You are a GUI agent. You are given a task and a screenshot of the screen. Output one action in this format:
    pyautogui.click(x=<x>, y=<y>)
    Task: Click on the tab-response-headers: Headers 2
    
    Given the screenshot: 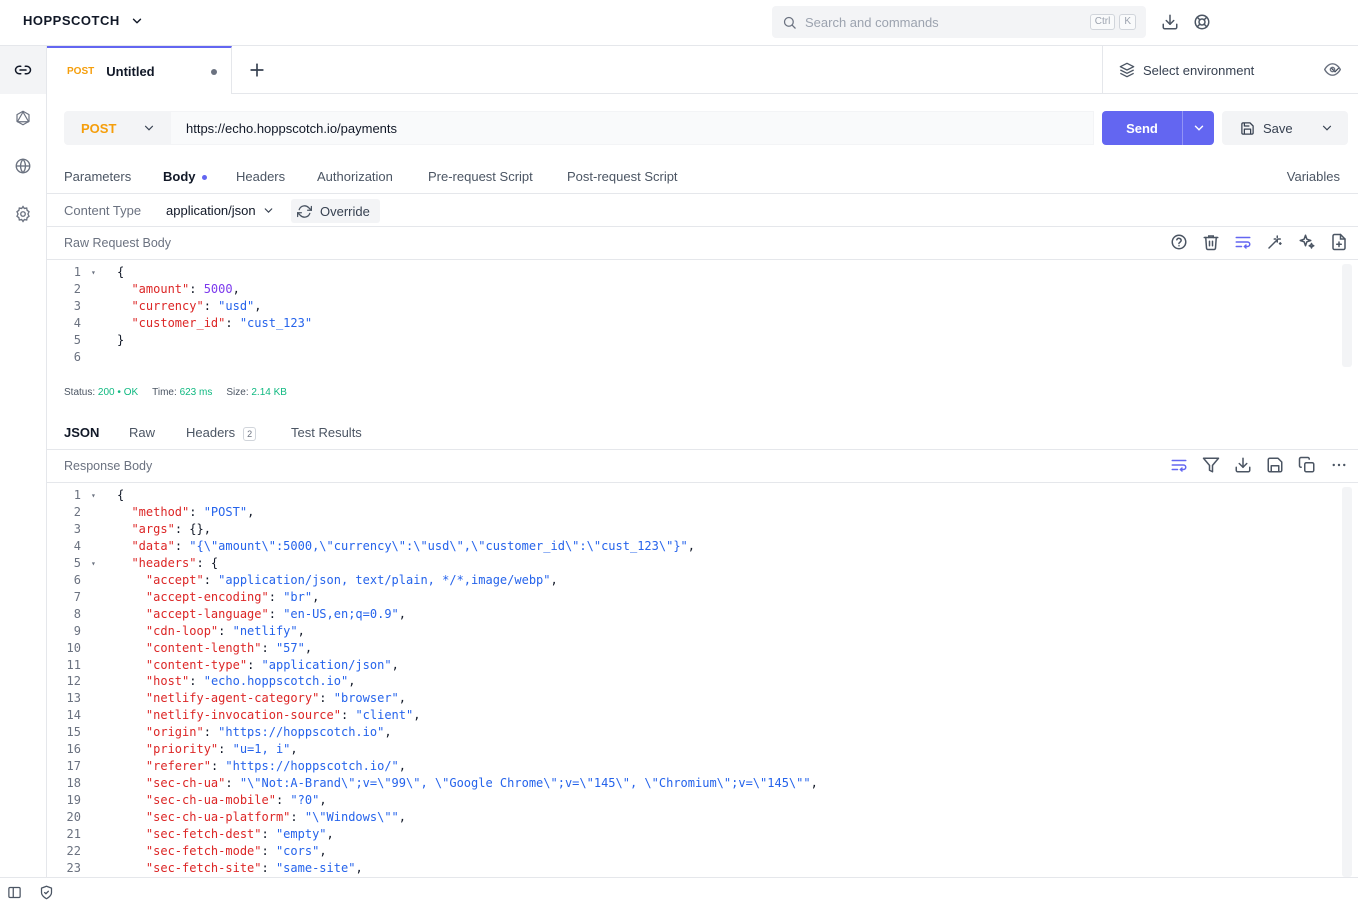 What is the action you would take?
    pyautogui.click(x=221, y=433)
    